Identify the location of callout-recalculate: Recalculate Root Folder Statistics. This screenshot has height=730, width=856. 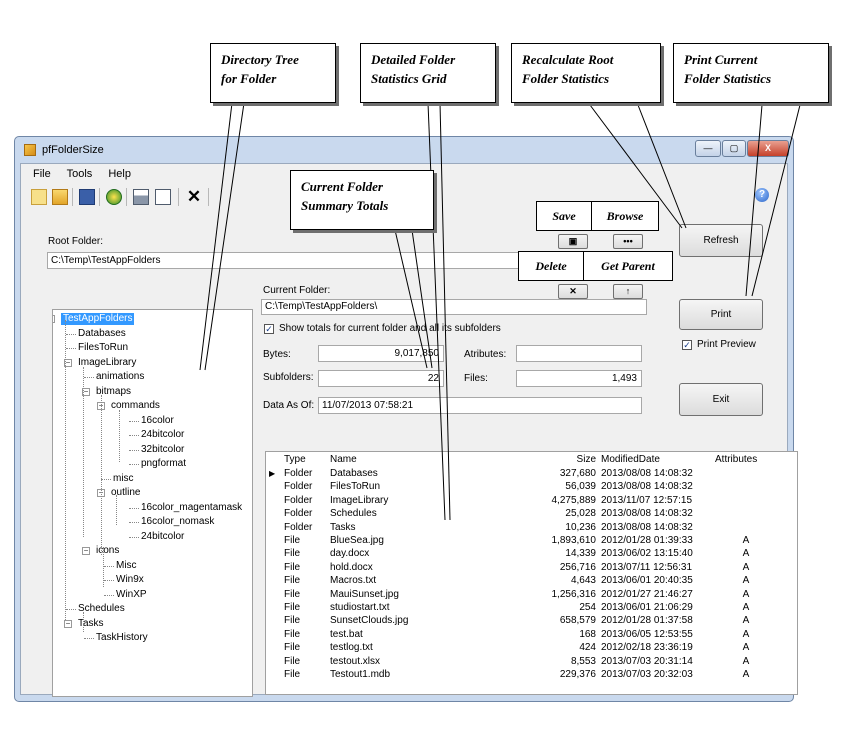
(586, 73).